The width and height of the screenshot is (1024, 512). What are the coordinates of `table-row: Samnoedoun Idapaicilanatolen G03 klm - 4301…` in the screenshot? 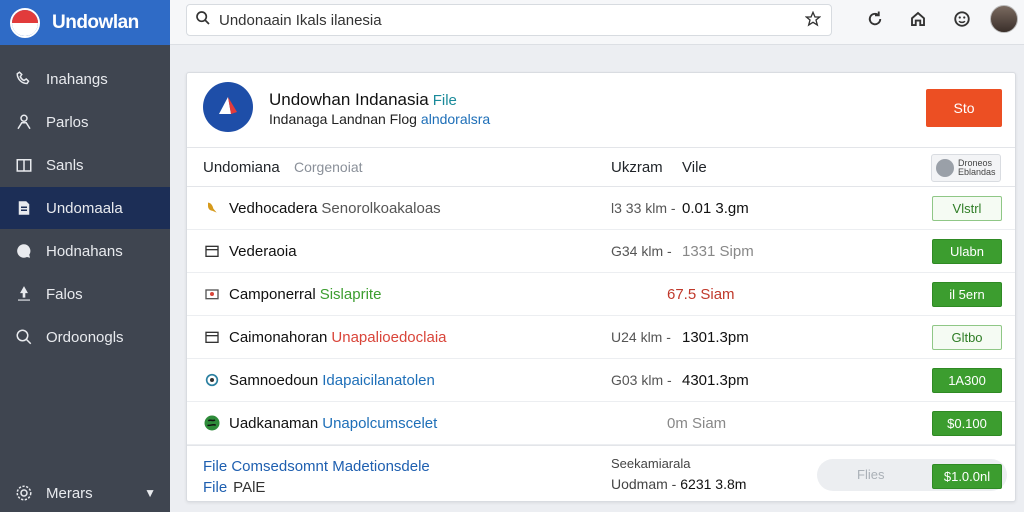 It's located at (601, 380).